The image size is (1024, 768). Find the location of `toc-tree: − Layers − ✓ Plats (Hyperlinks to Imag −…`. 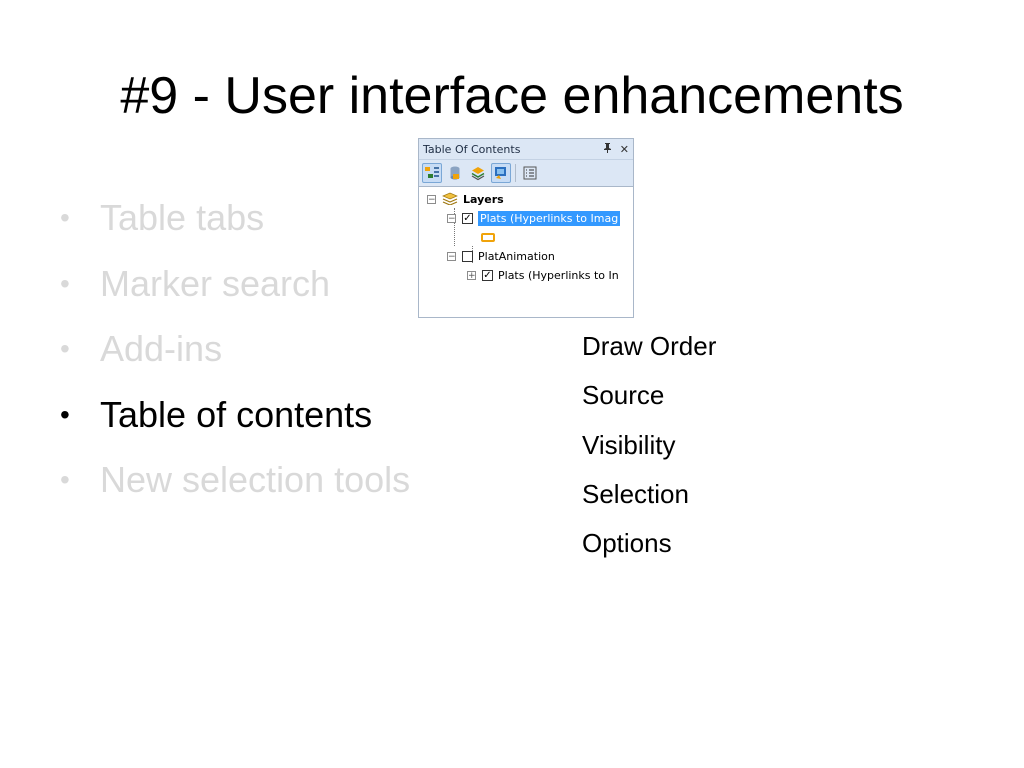

toc-tree: − Layers − ✓ Plats (Hyperlinks to Imag −… is located at coordinates (526, 236).